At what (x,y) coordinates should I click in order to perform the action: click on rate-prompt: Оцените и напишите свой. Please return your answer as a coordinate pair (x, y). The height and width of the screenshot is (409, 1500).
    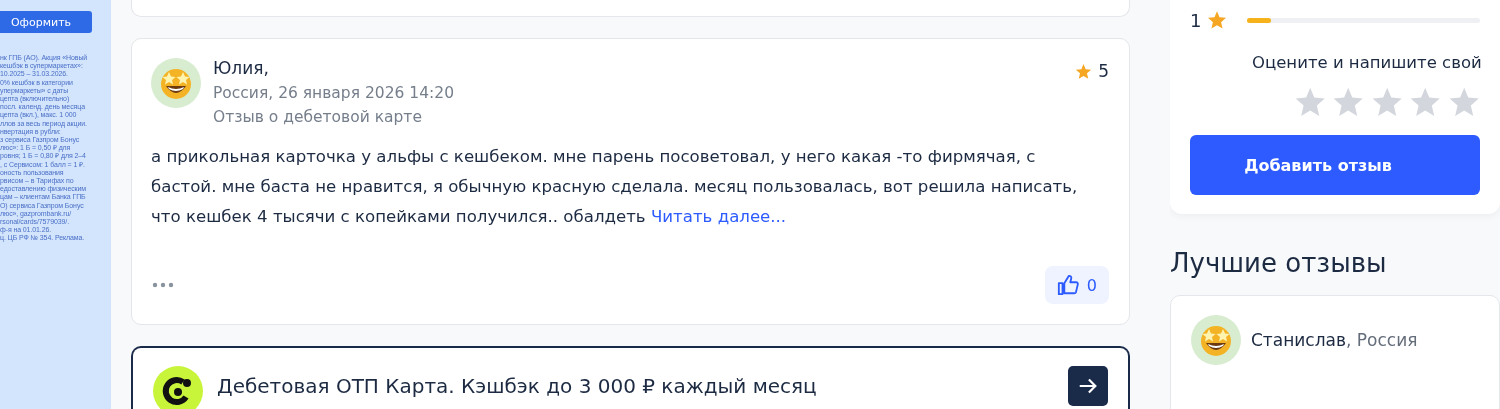
    Looking at the image, I should click on (1367, 63).